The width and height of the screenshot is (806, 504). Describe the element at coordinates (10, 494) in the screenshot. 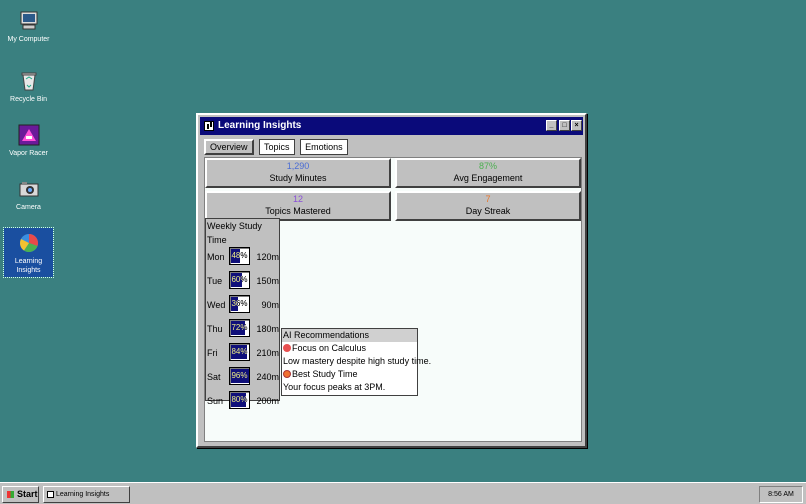

I see `windows-logo-icon` at that location.